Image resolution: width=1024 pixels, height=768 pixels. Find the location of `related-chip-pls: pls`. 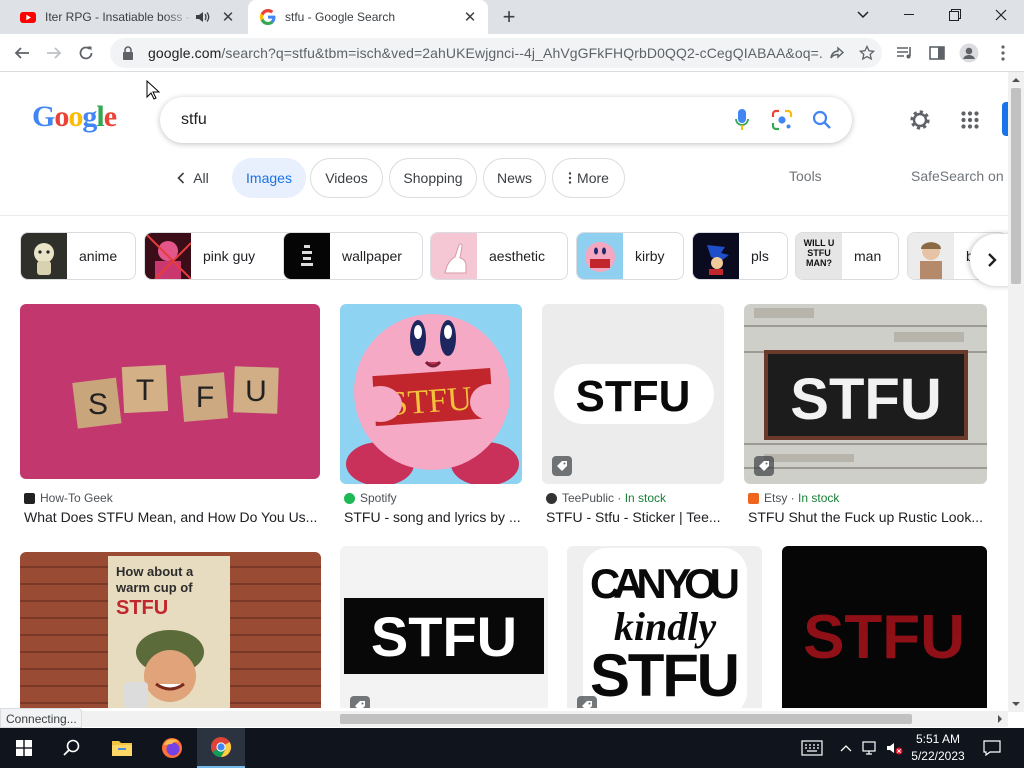

related-chip-pls: pls is located at coordinates (740, 256).